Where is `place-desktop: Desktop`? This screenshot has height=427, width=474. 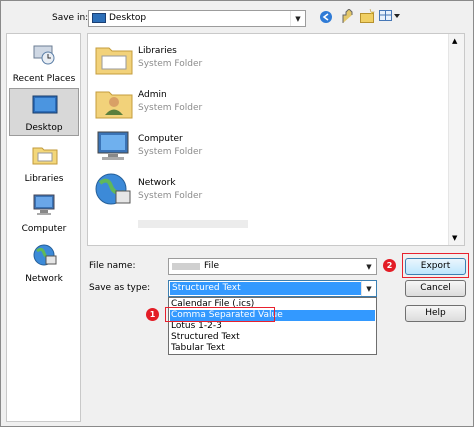 place-desktop: Desktop is located at coordinates (44, 112).